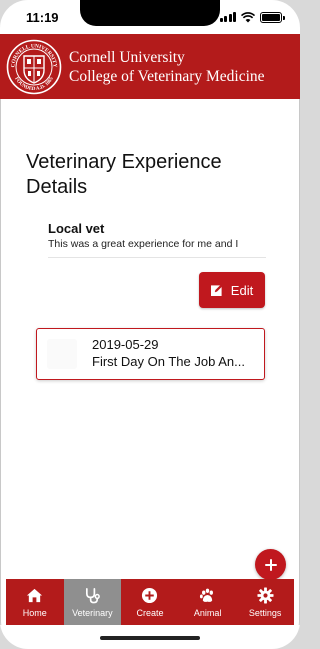  Describe the element at coordinates (216, 290) in the screenshot. I see `edit-icon` at that location.